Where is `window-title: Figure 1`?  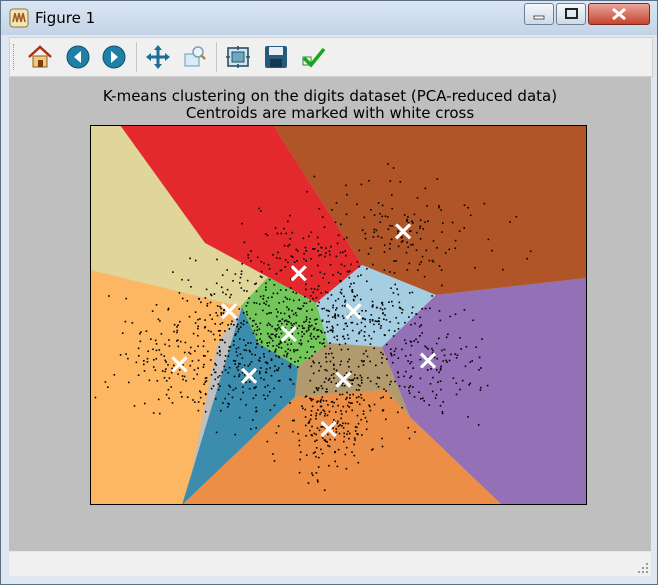 window-title: Figure 1 is located at coordinates (65, 18).